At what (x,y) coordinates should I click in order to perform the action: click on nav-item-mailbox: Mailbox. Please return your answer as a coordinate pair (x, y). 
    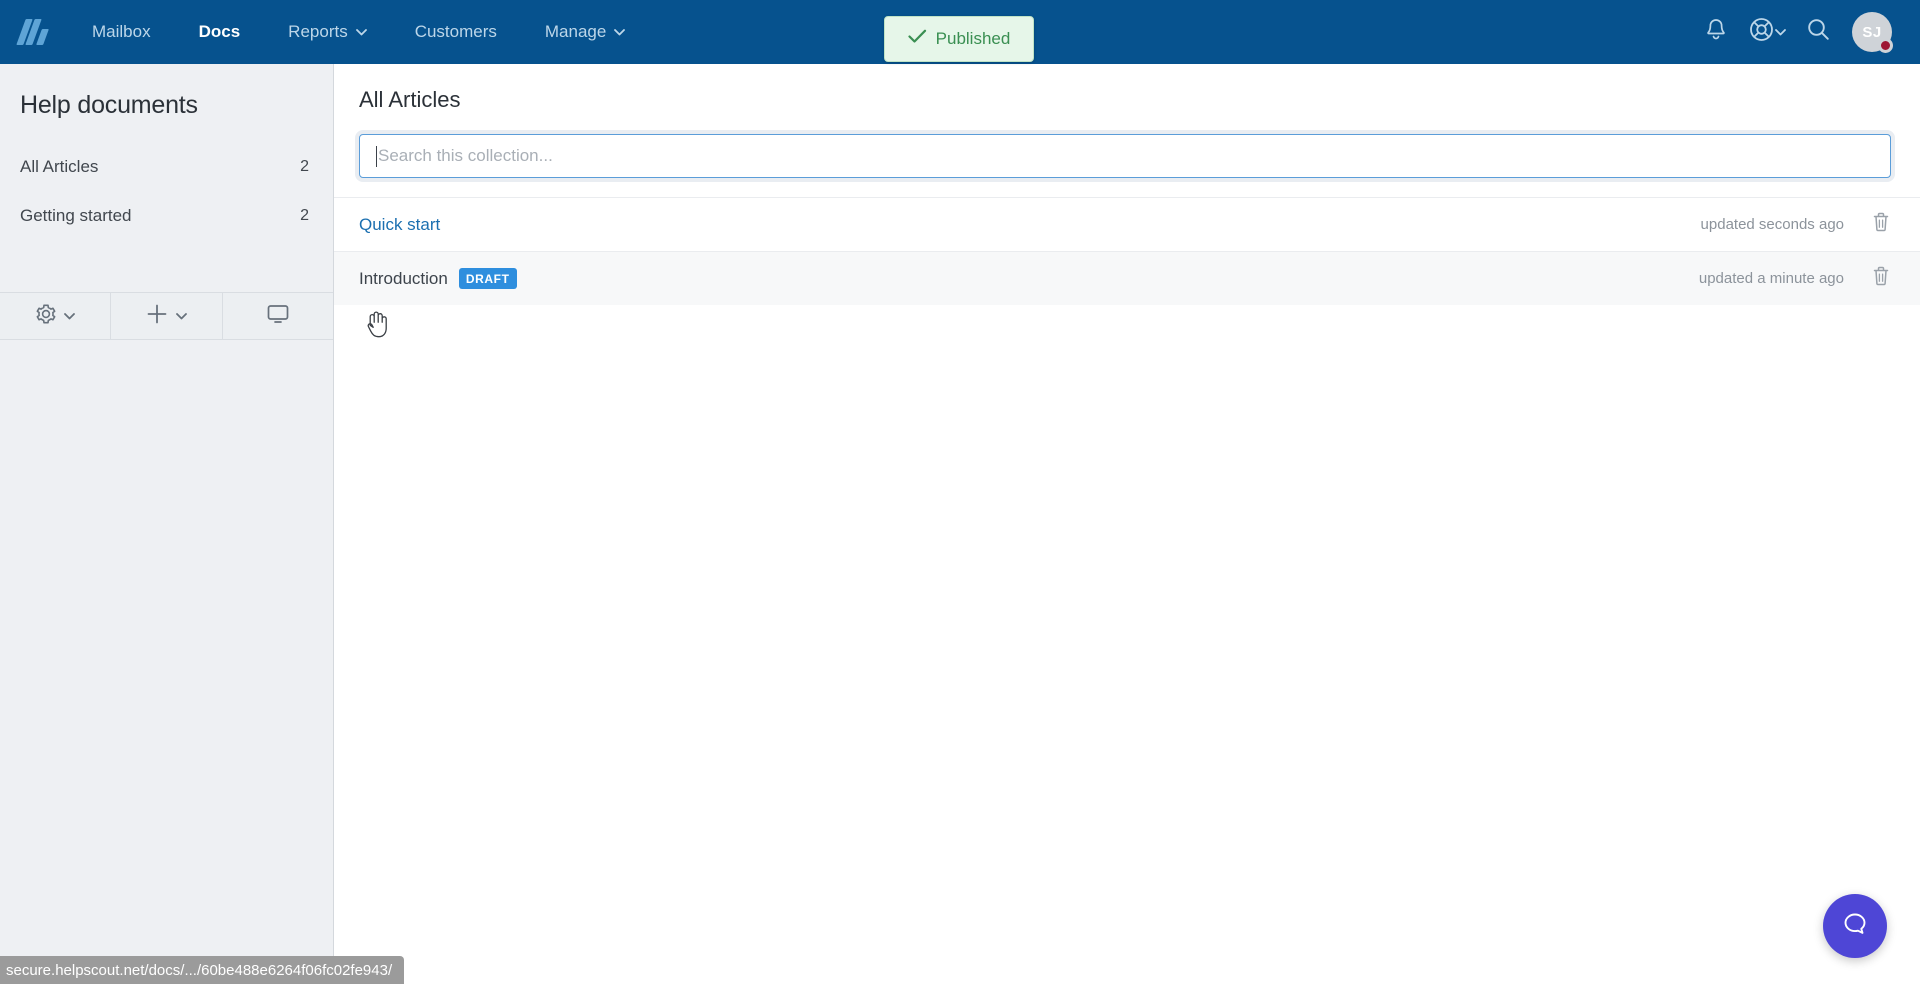
    Looking at the image, I should click on (121, 32).